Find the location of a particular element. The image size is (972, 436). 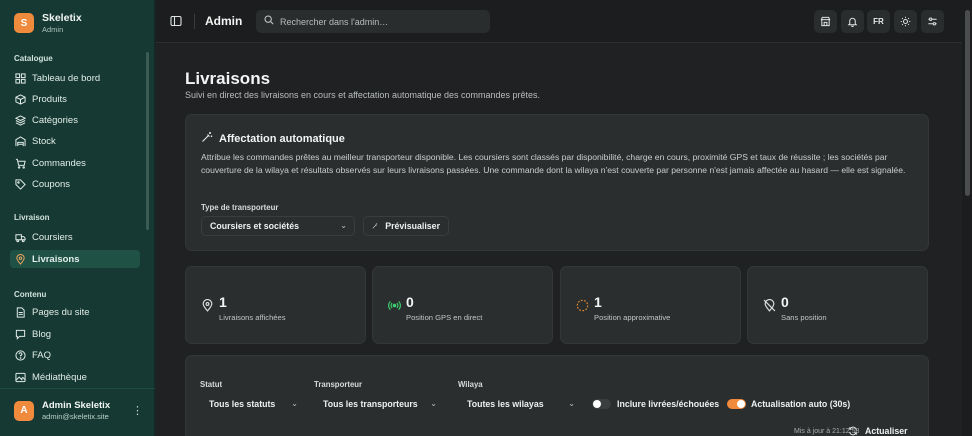

sidebar-item-label: Commandes is located at coordinates (59, 163).